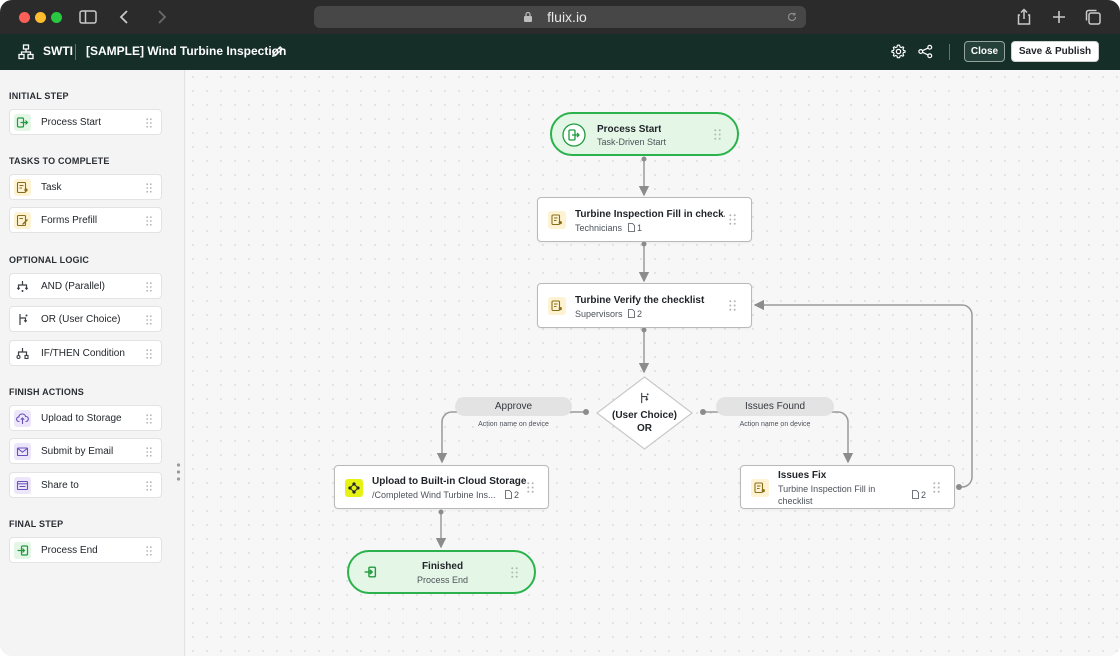 Image resolution: width=1120 pixels, height=656 pixels. I want to click on upload-icon, so click(22, 418).